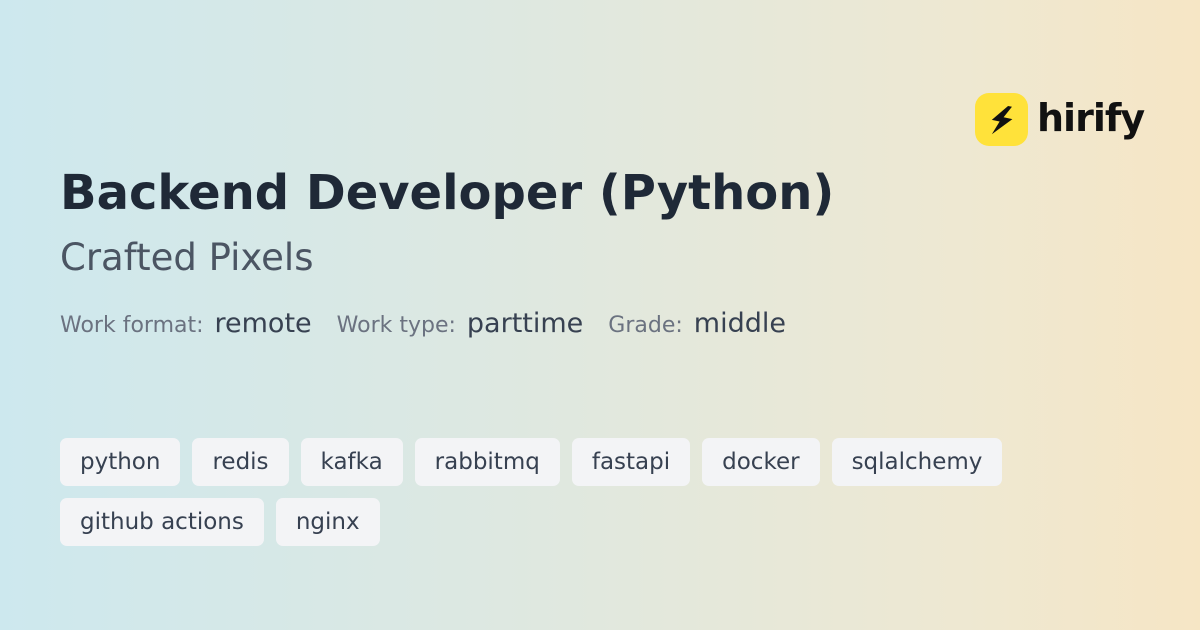 The width and height of the screenshot is (1200, 630). What do you see at coordinates (645, 325) in the screenshot?
I see `meta-label: Grade:` at bounding box center [645, 325].